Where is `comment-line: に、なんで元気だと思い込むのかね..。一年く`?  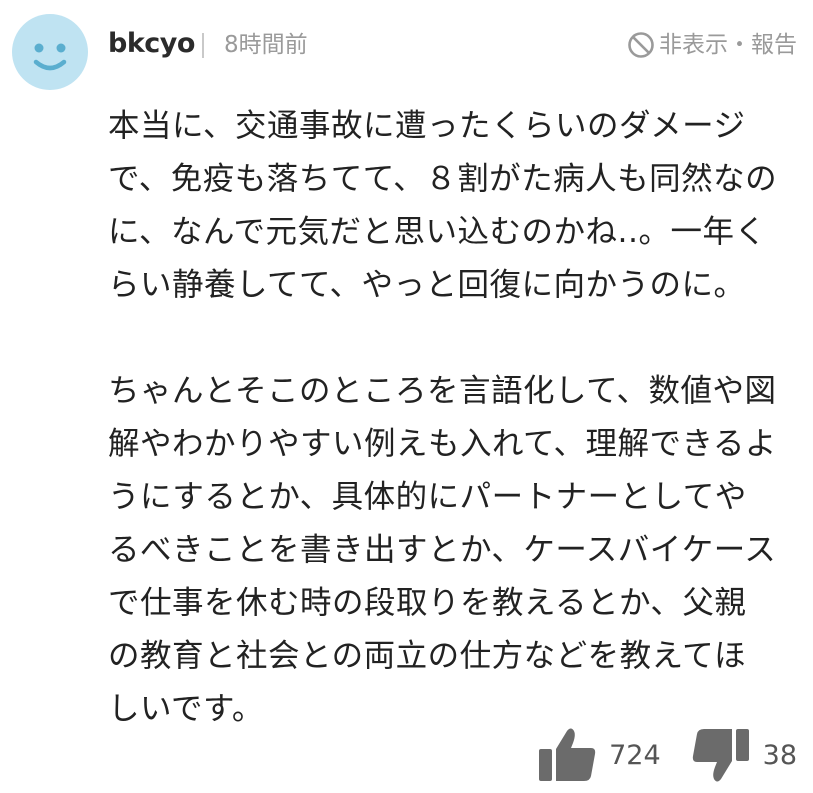 comment-line: に、なんで元気だと思い込むのかね..。一年く is located at coordinates (437, 232).